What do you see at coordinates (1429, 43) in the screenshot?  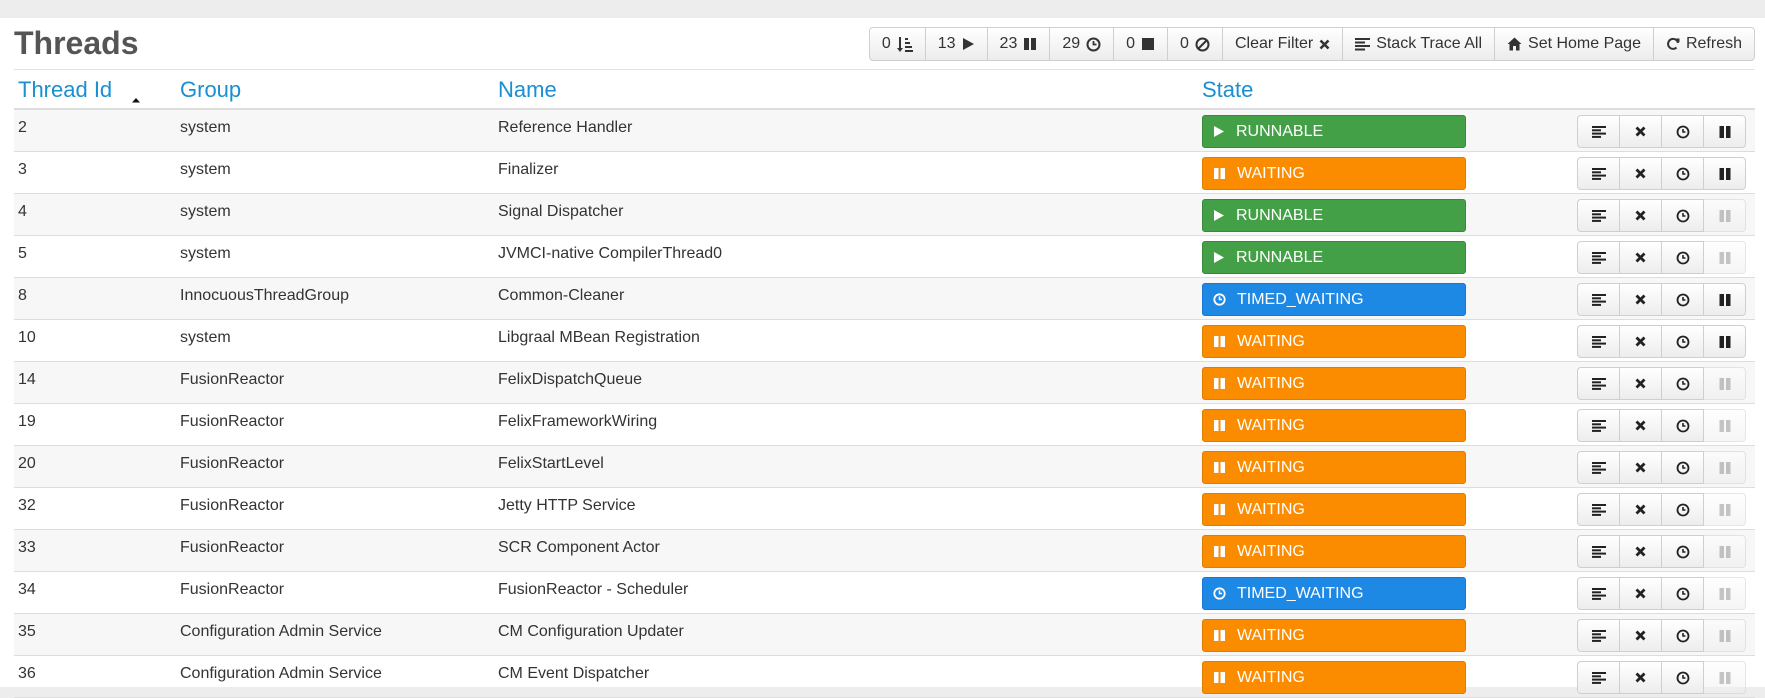 I see `stack-trace-all-label: Stack Trace All` at bounding box center [1429, 43].